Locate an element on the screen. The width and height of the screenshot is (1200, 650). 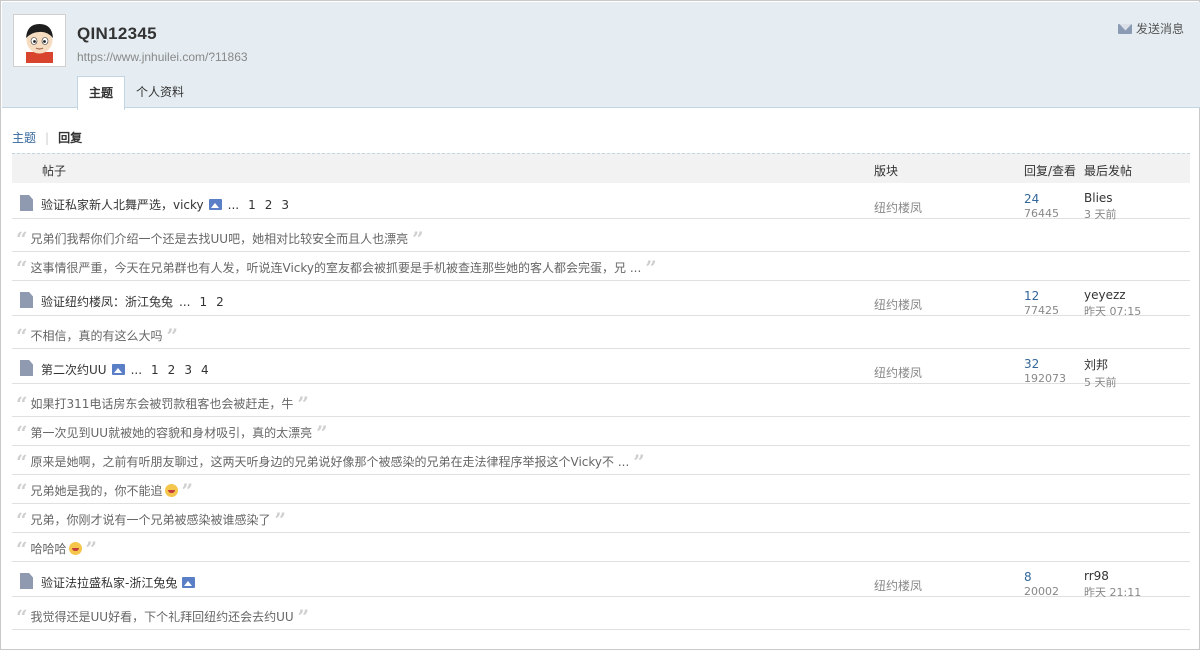
view-count: 76445 is located at coordinates (1041, 213).